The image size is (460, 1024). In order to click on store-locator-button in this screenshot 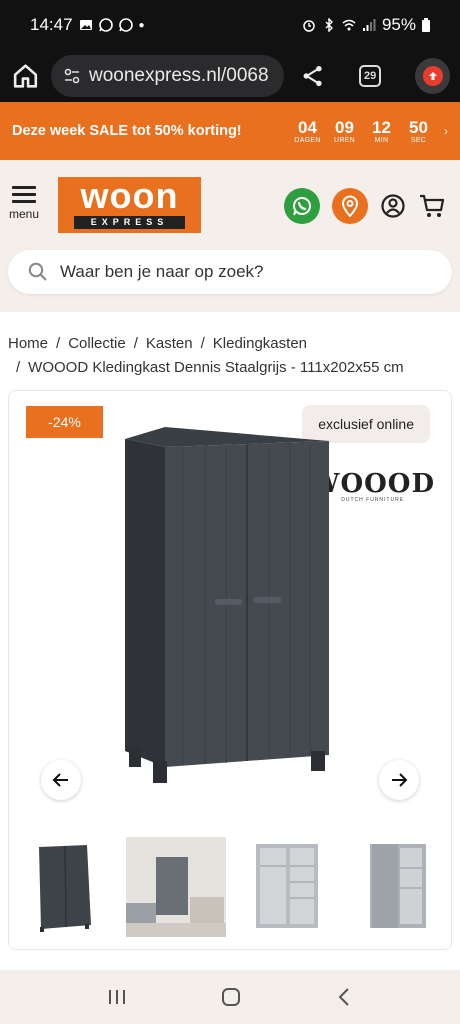, I will do `click(350, 206)`.